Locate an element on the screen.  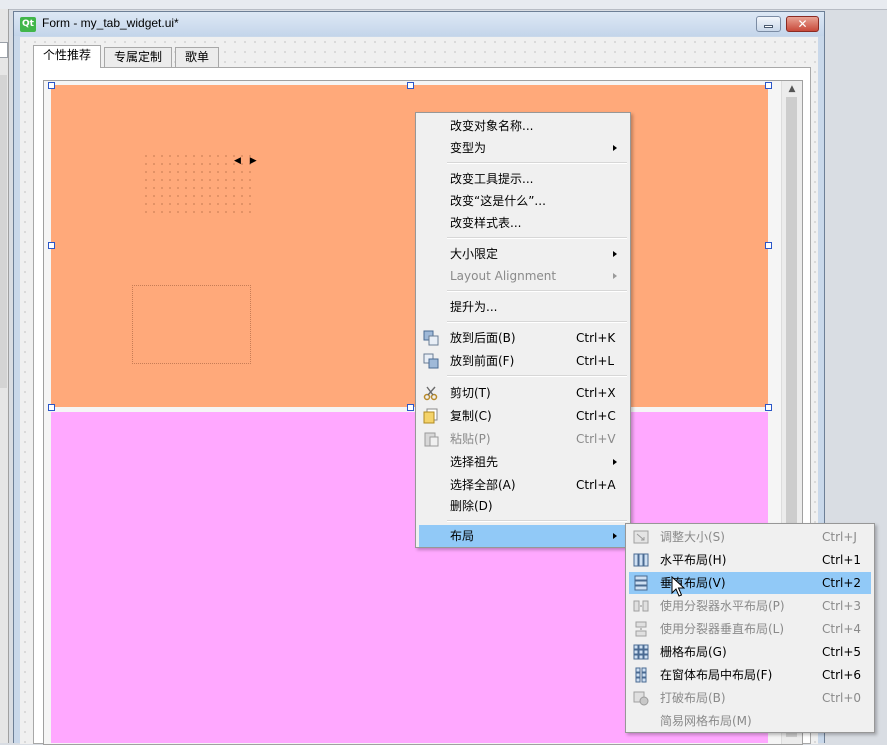
menu-item-label: 使用分裂器垂直布局(L) is located at coordinates (722, 629).